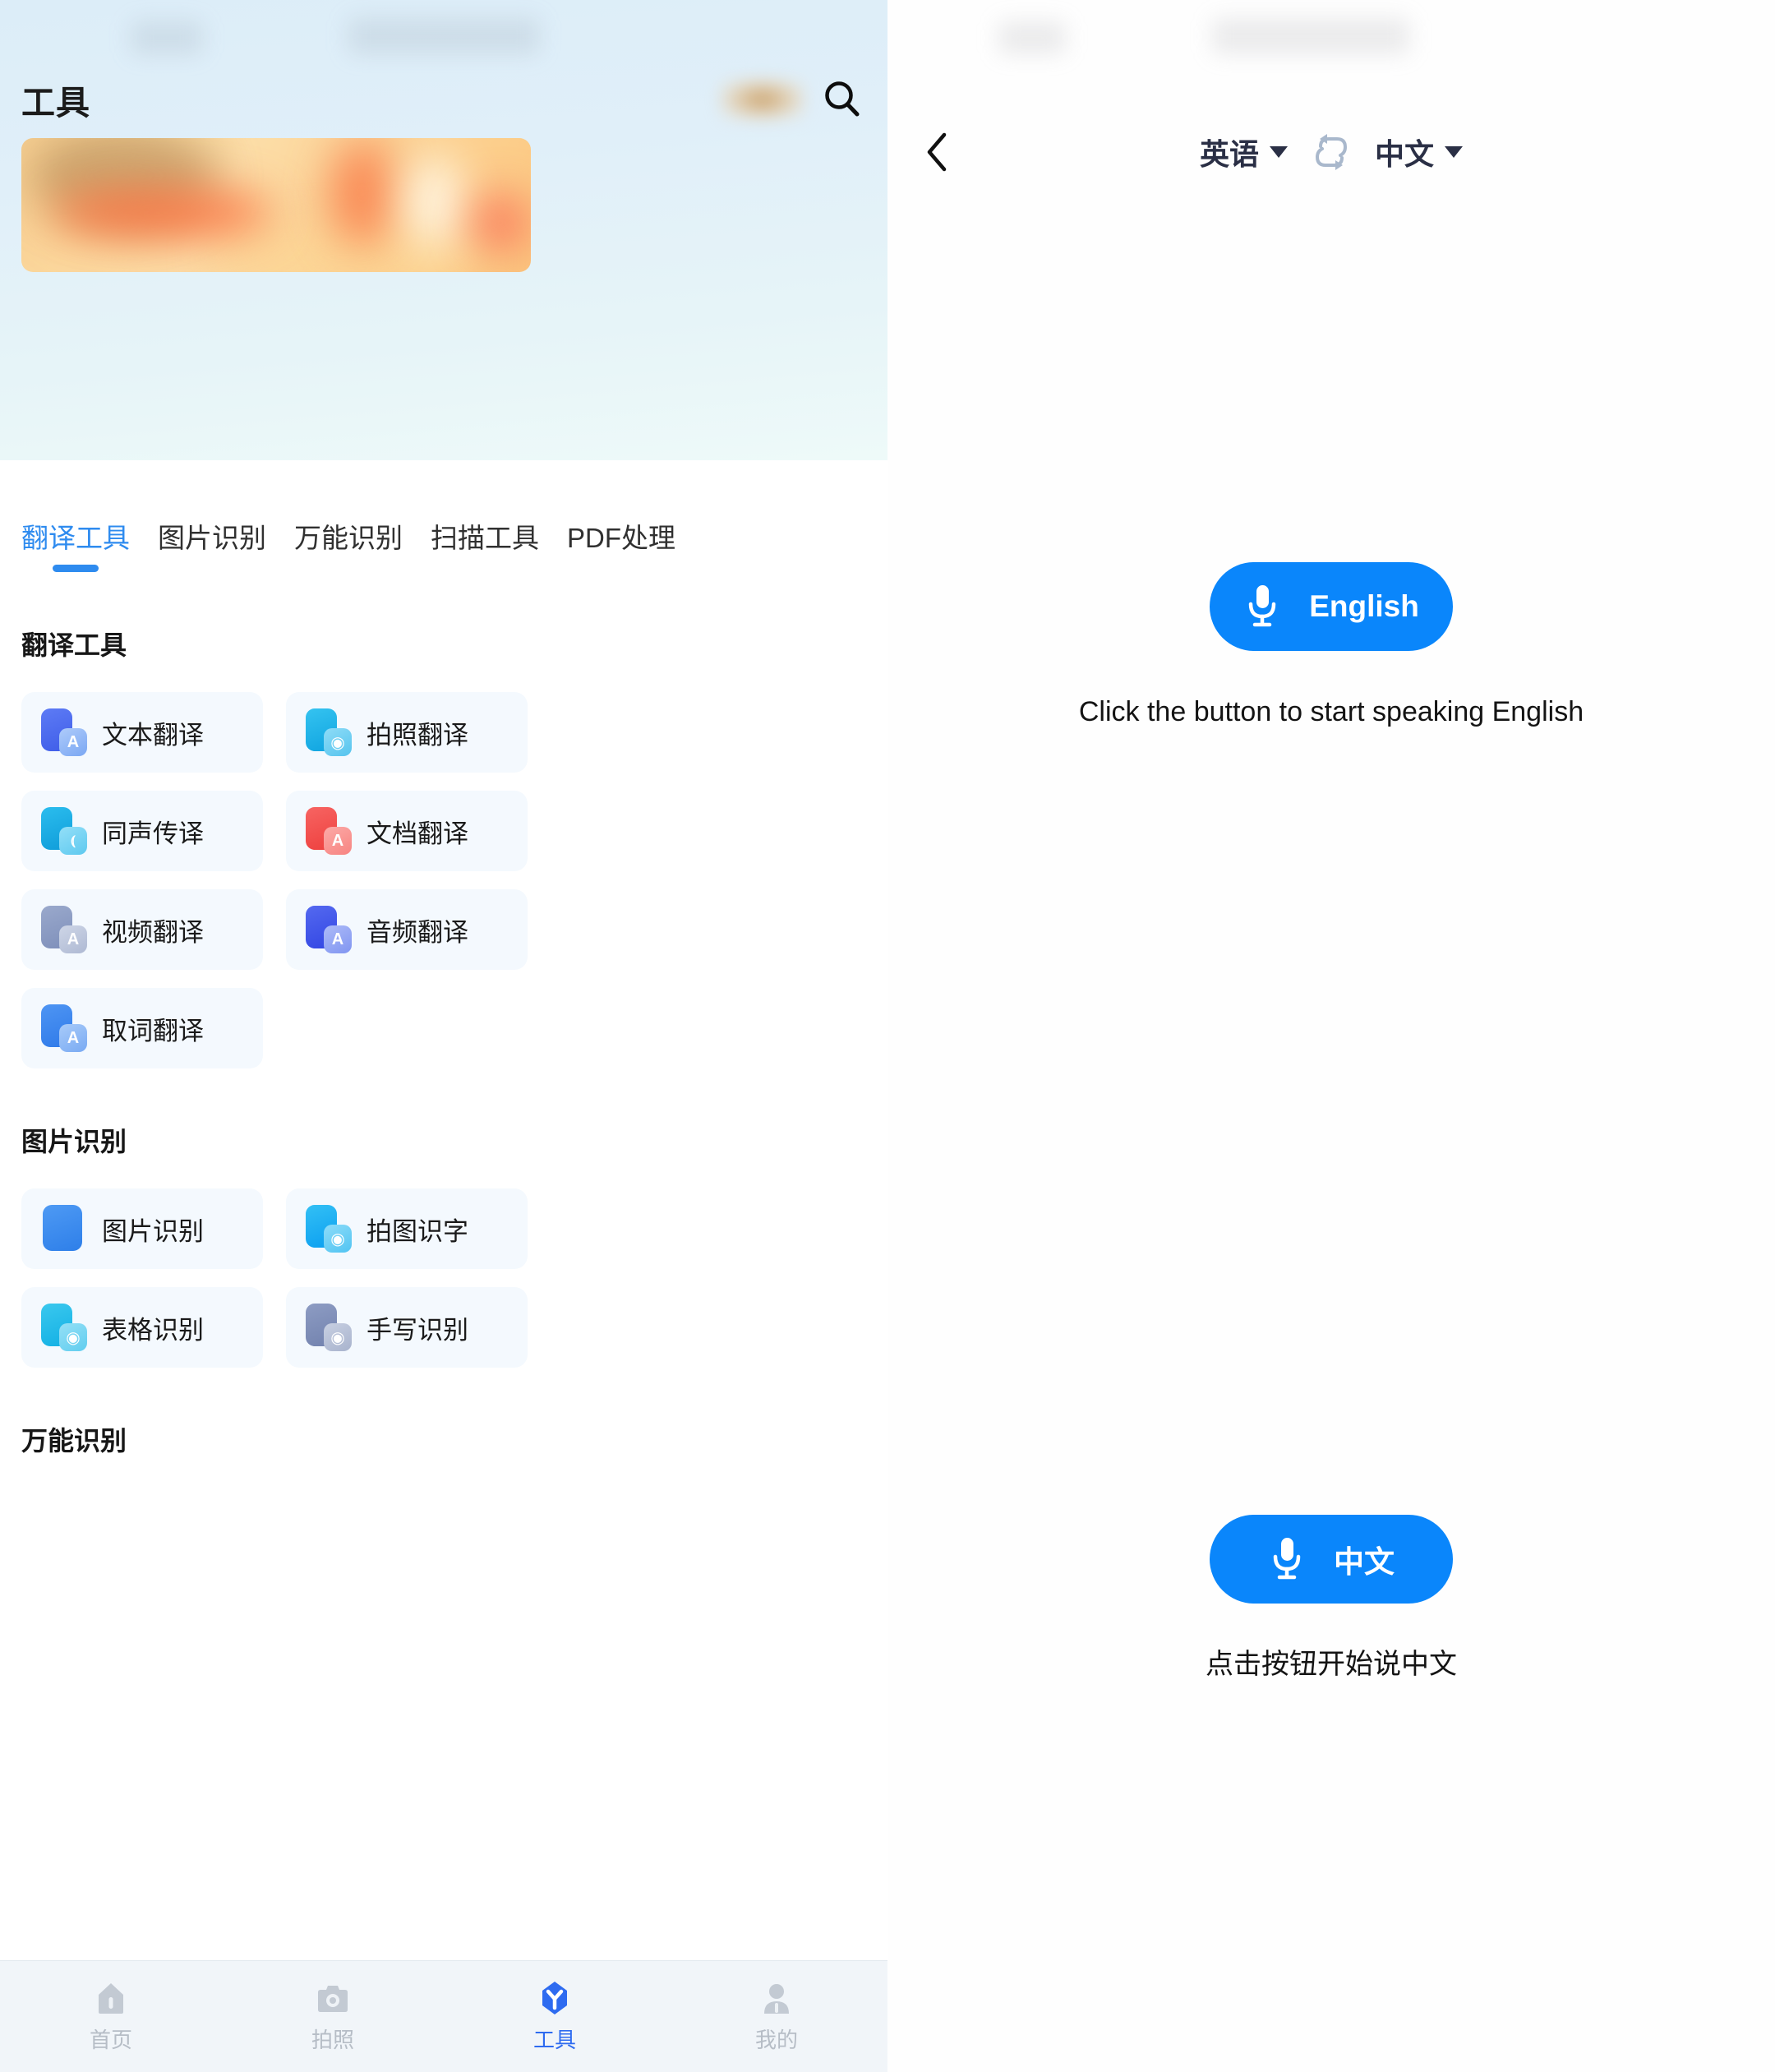  Describe the element at coordinates (111, 1999) in the screenshot. I see `home-icon` at that location.